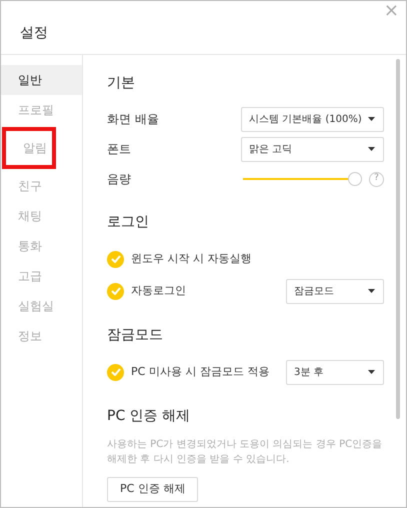 The image size is (407, 508). I want to click on setting-label: 음량, so click(119, 179).